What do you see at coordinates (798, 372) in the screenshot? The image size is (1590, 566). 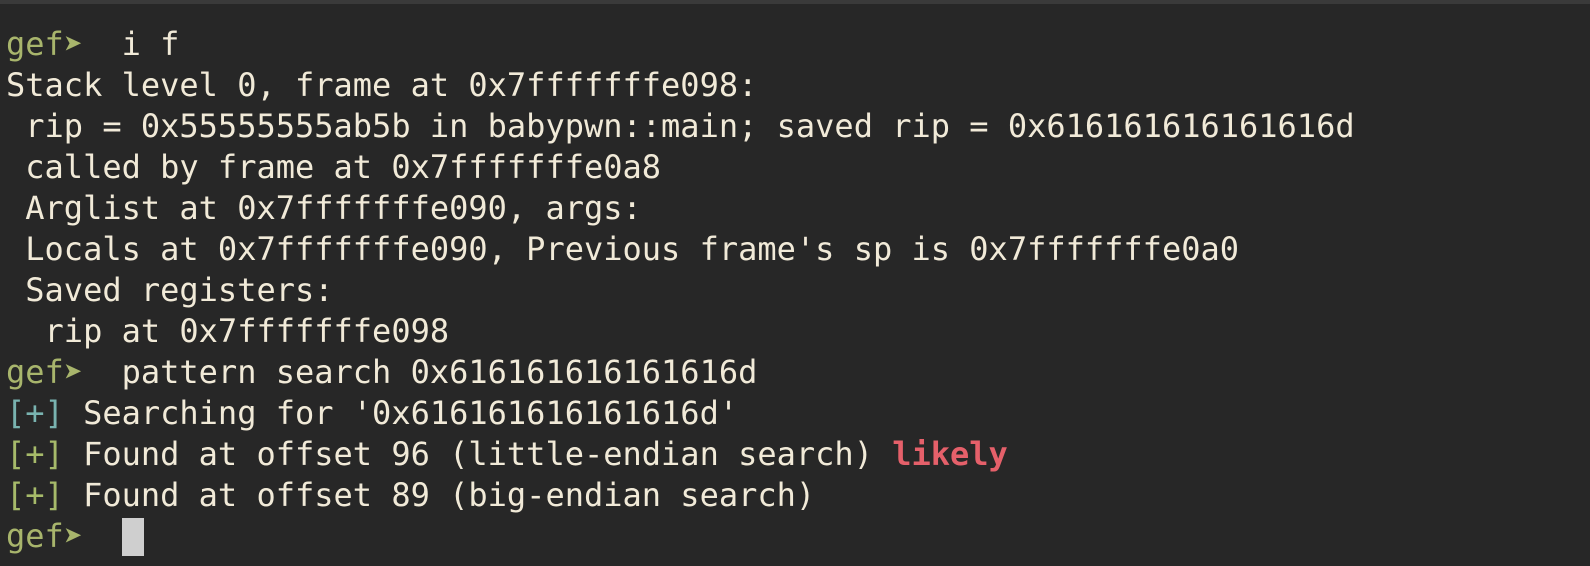 I see `prompt-line: gef➤ pattern search 0x616161616161616d` at bounding box center [798, 372].